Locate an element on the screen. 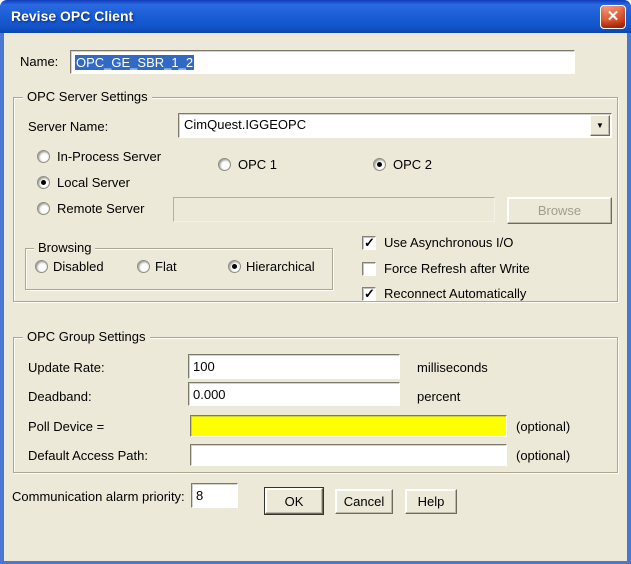  default-access-path-optional: (optional) is located at coordinates (543, 455).